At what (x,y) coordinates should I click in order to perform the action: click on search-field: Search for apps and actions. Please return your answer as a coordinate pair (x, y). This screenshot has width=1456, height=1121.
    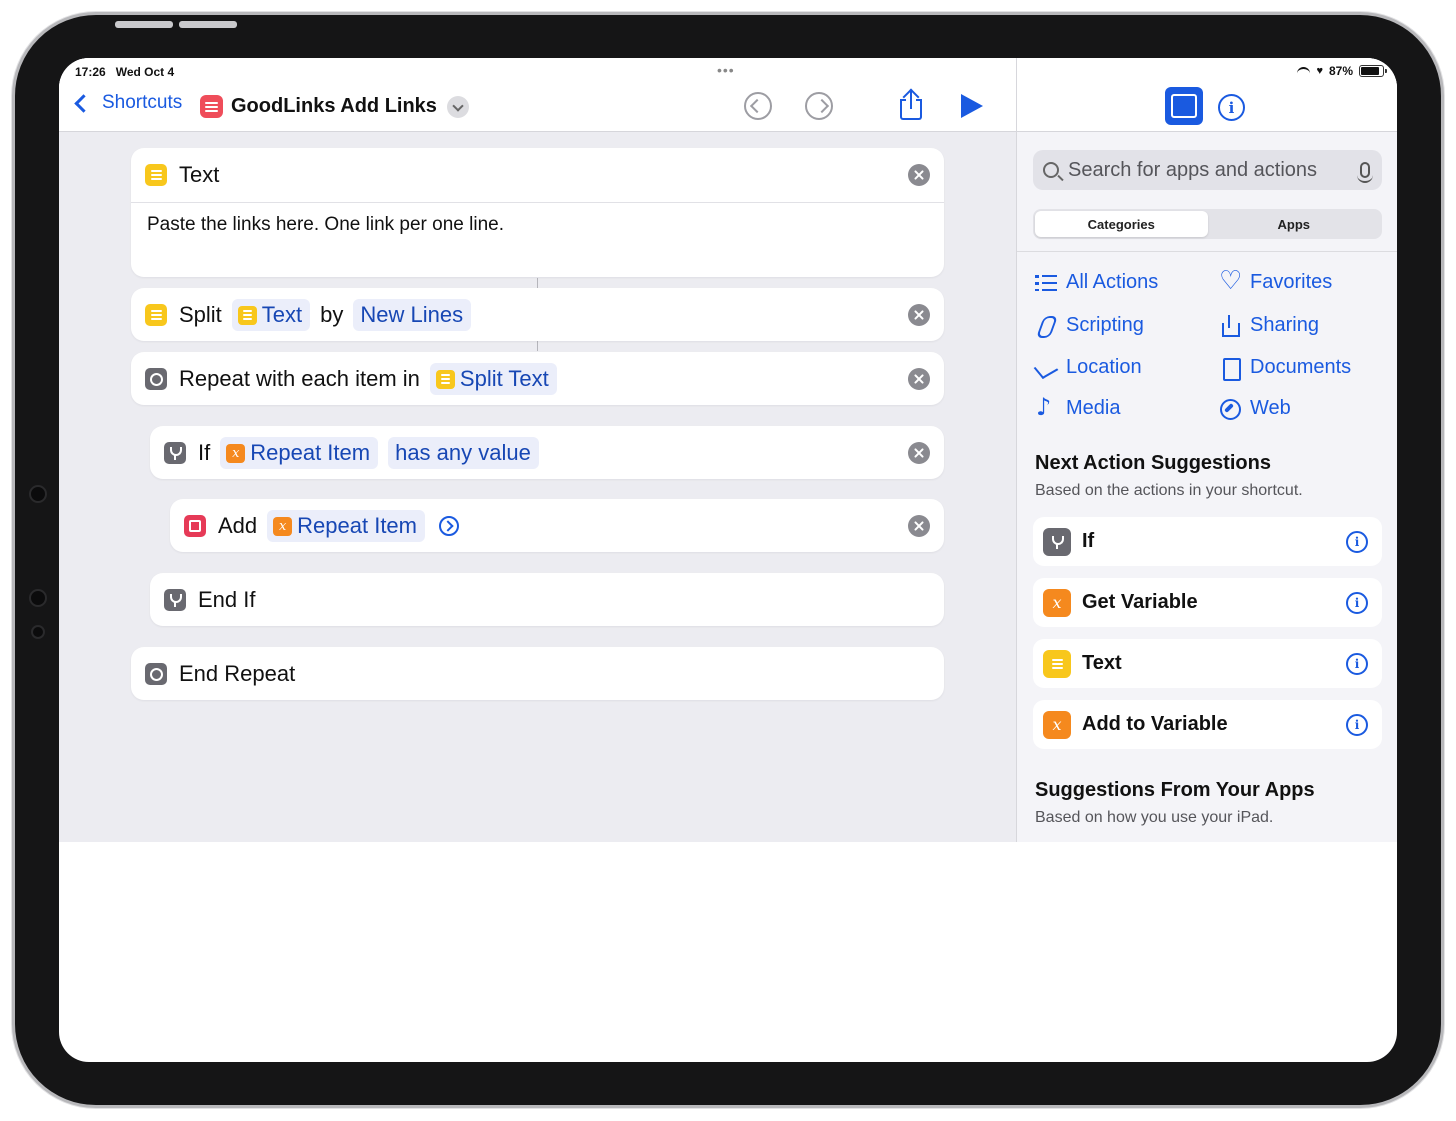
    Looking at the image, I should click on (1207, 170).